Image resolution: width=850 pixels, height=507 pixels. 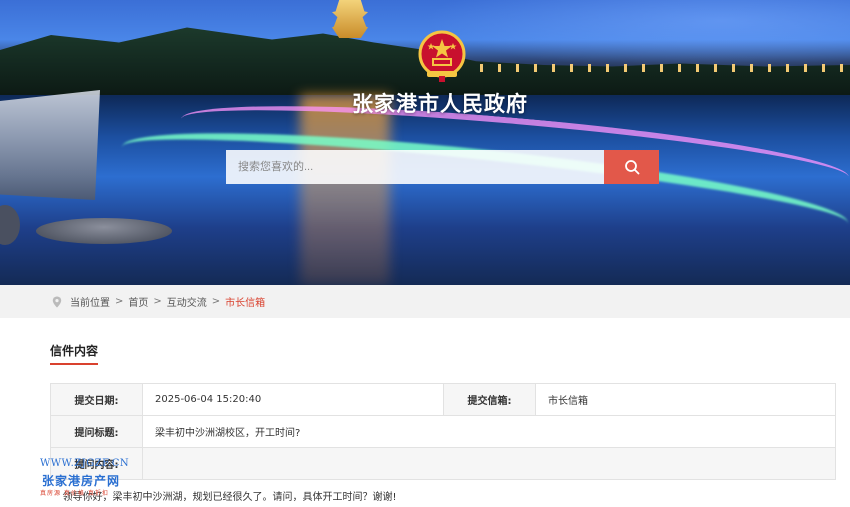 I want to click on table-row: 提问内容:, so click(x=443, y=463).